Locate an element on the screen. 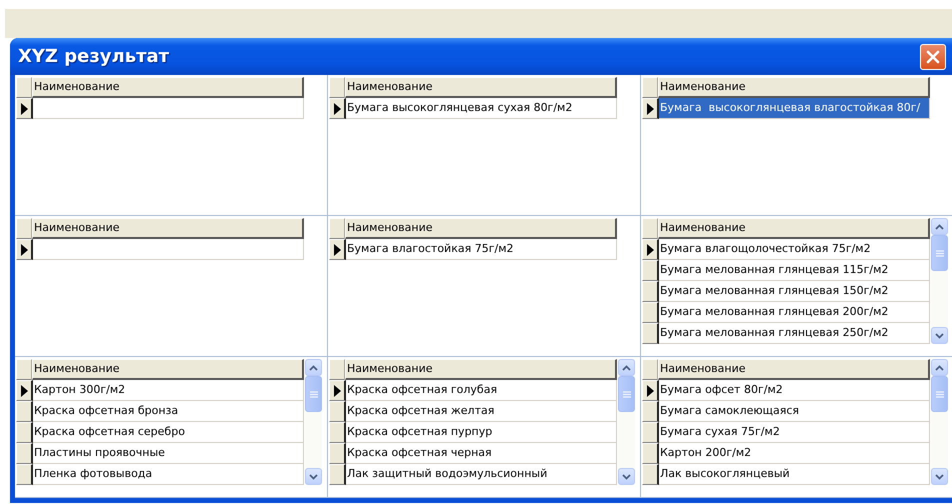  table-cell: Бумага мелованная глянцевая 250г/м2 is located at coordinates (794, 333).